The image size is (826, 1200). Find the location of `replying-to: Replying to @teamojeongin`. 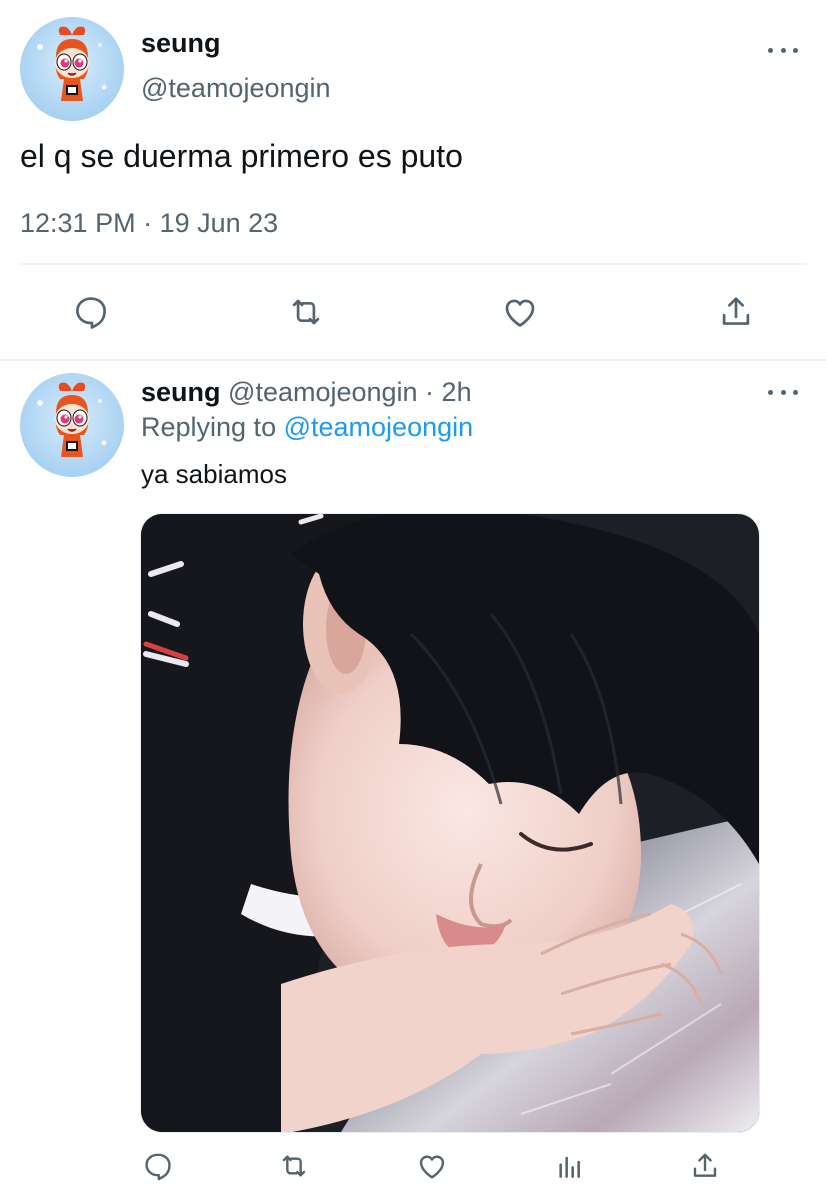

replying-to: Replying to @teamojeongin is located at coordinates (307, 427).